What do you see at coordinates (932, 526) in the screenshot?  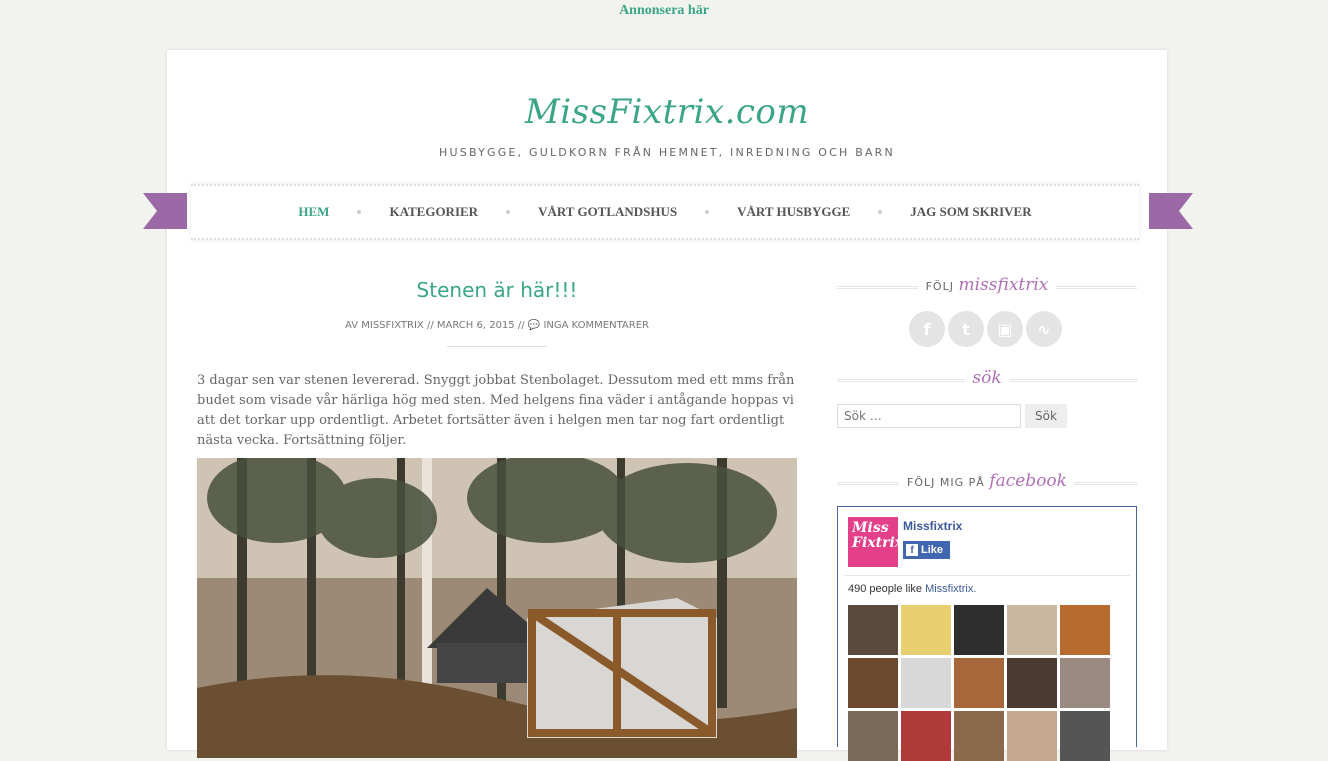 I see `fb-page-name: Missfixtrix` at bounding box center [932, 526].